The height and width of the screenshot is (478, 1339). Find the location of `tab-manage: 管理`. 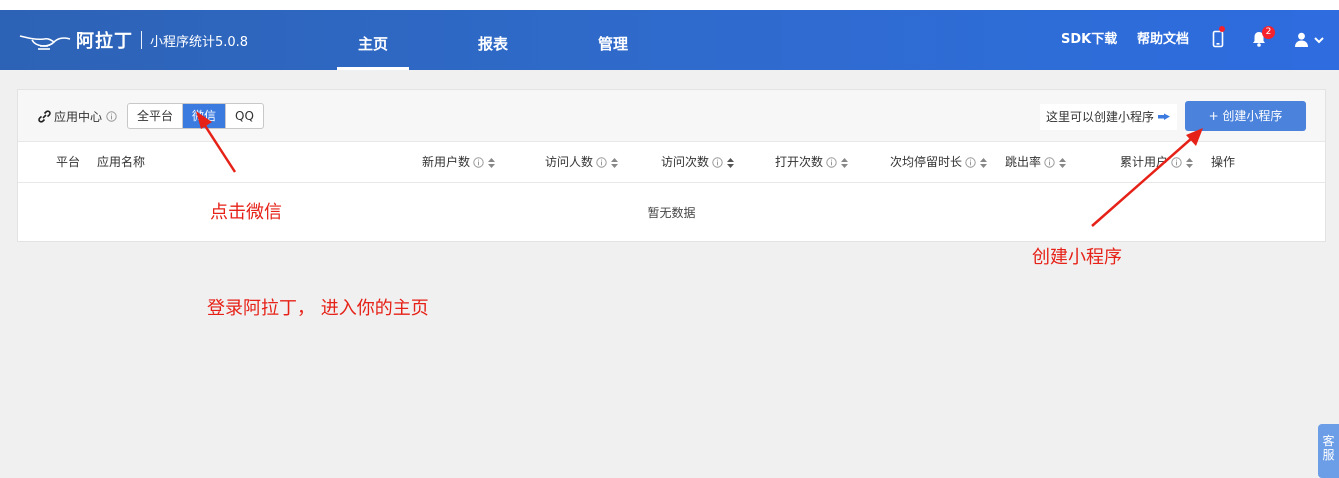

tab-manage: 管理 is located at coordinates (613, 40).